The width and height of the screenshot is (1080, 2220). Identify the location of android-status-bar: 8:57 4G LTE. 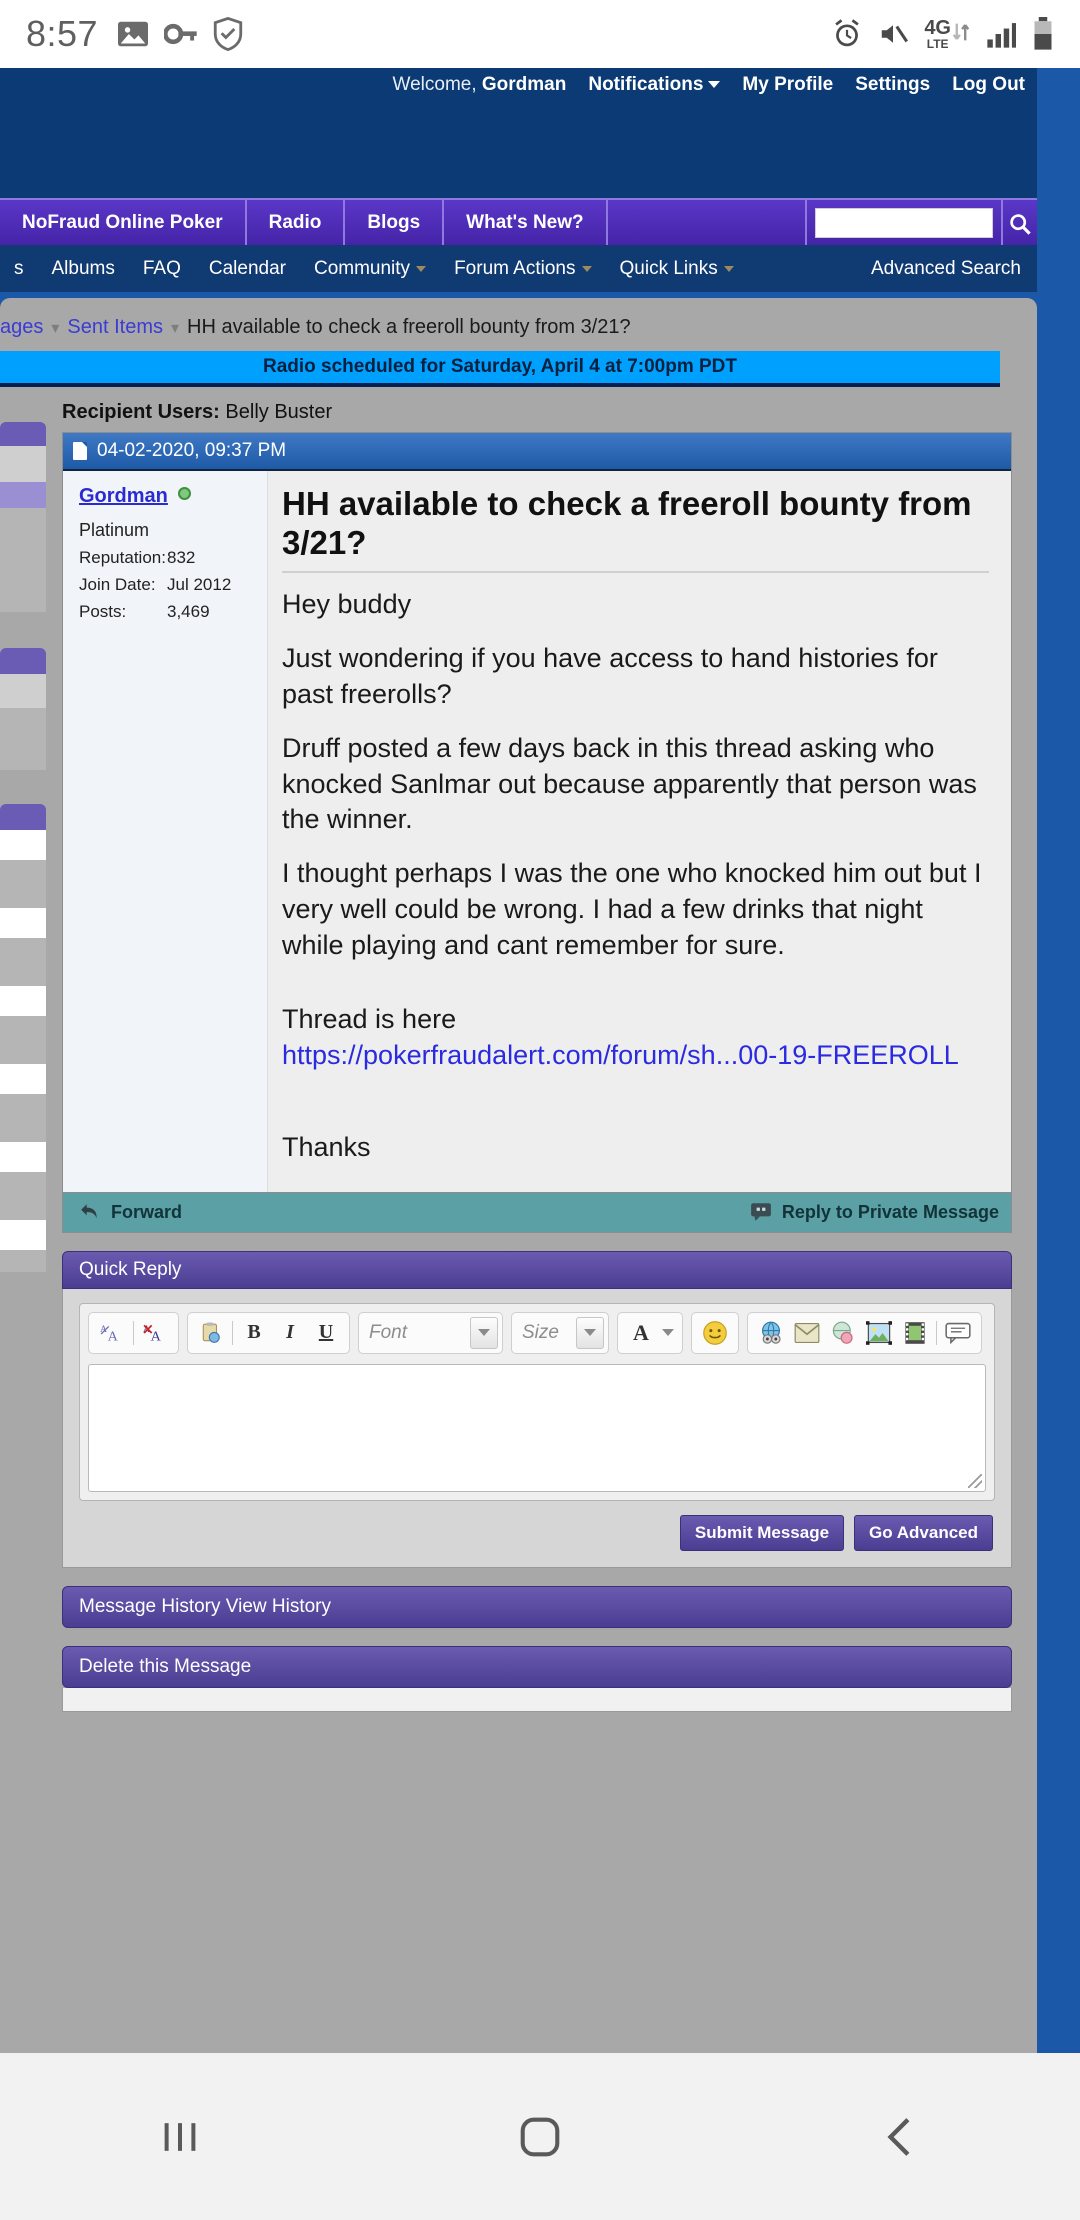
(540, 34).